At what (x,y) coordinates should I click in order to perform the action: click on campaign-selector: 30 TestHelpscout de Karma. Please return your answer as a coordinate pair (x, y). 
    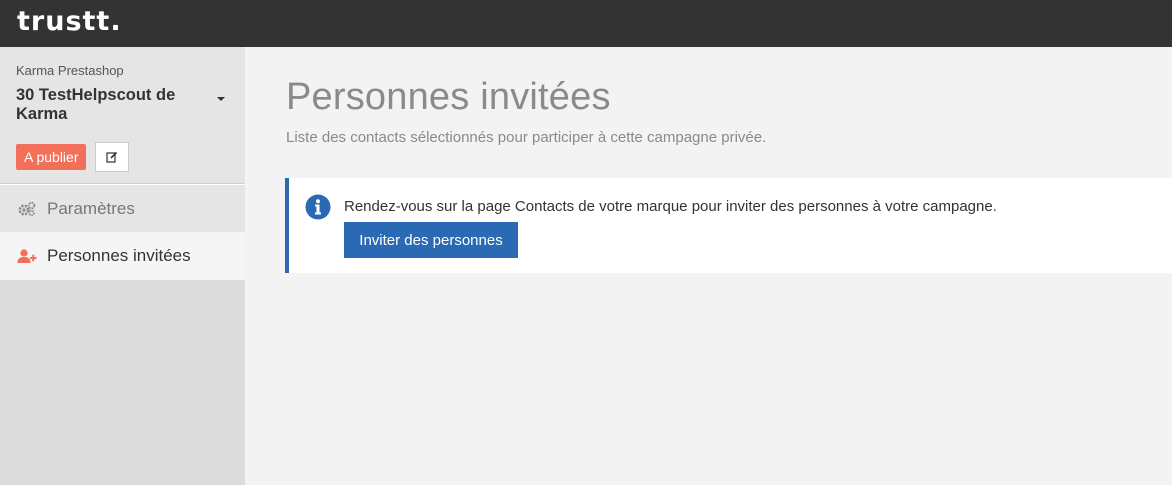
    Looking at the image, I should click on (122, 105).